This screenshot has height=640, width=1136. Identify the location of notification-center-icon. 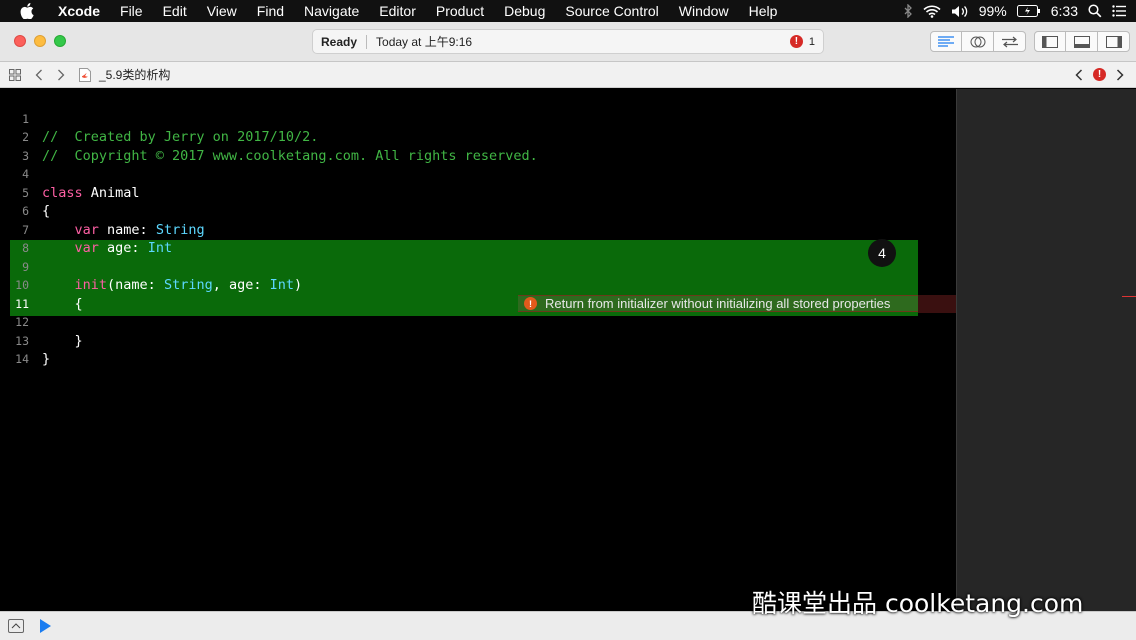
(1119, 11).